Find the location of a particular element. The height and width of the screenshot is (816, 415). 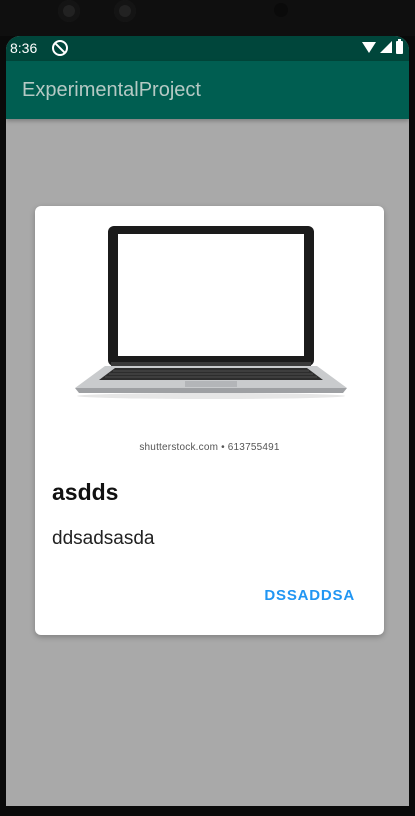

top-bezel is located at coordinates (207, 18).